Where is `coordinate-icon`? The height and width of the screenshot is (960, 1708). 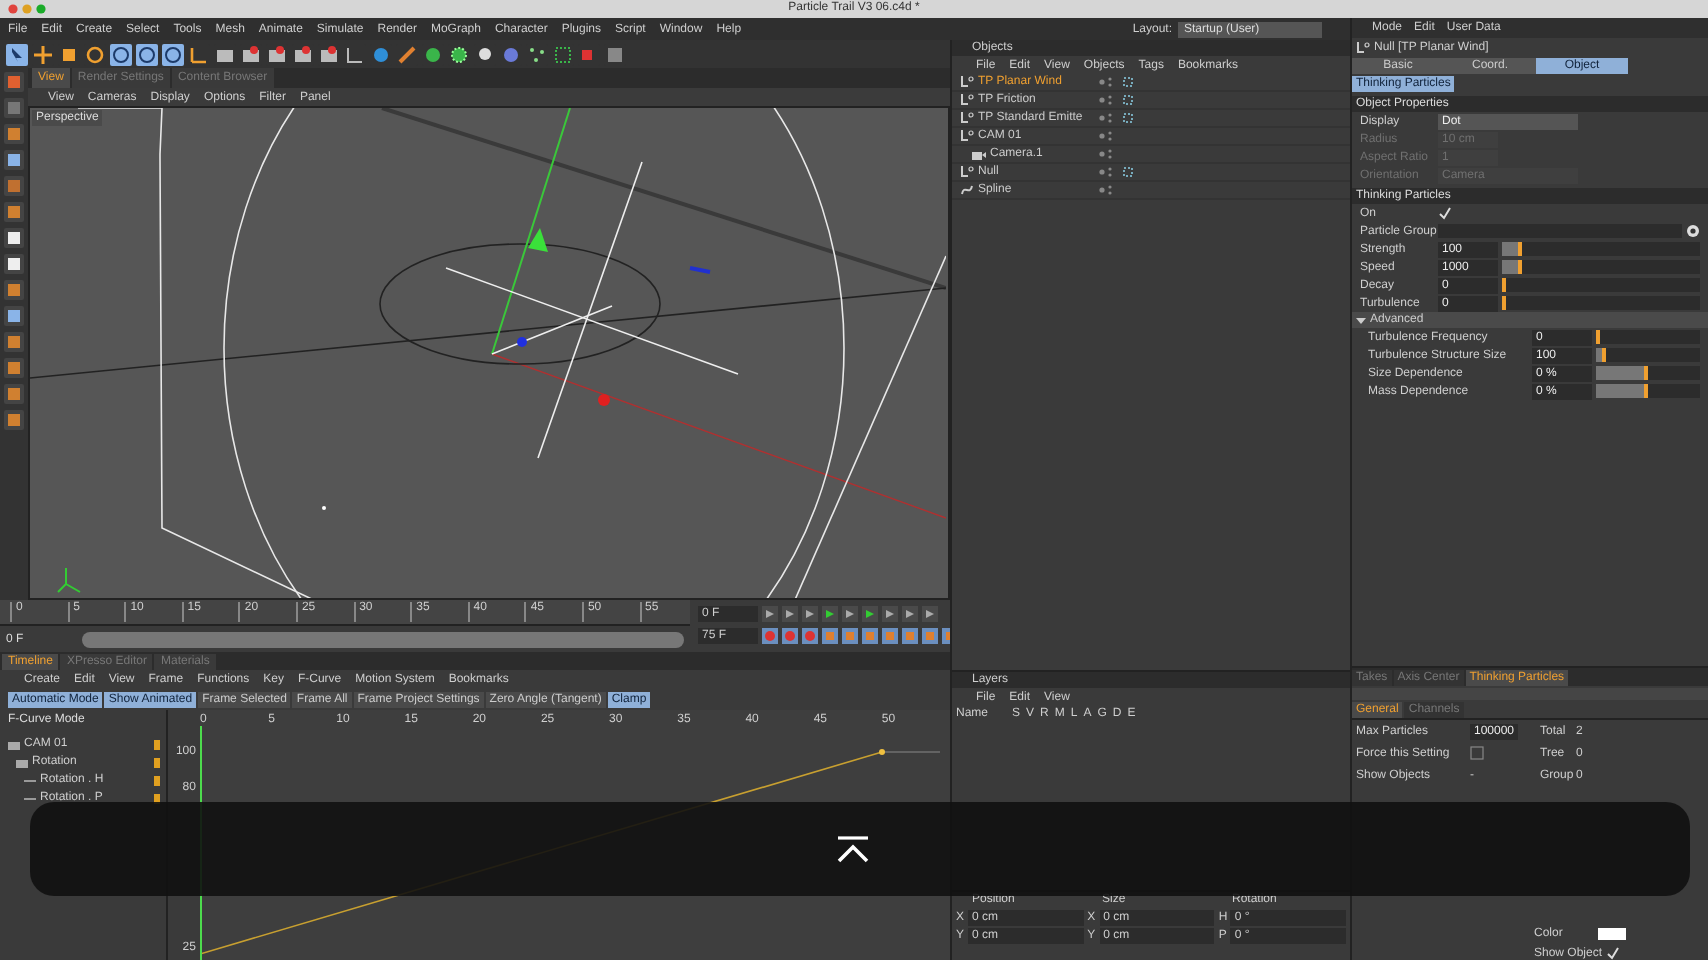
coordinate-icon is located at coordinates (199, 54).